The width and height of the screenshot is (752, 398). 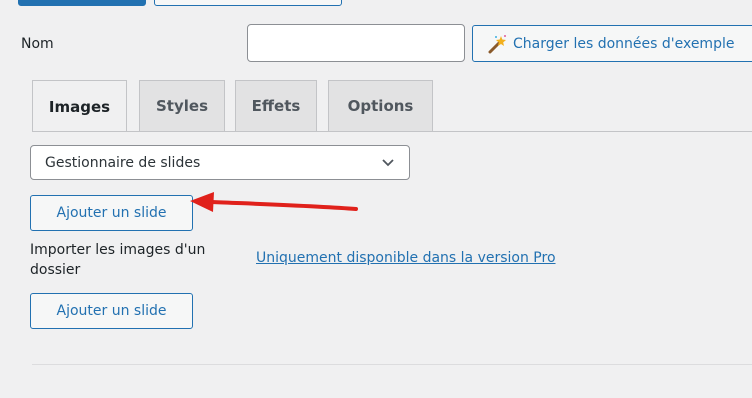 What do you see at coordinates (392, 364) in the screenshot?
I see `section-divider` at bounding box center [392, 364].